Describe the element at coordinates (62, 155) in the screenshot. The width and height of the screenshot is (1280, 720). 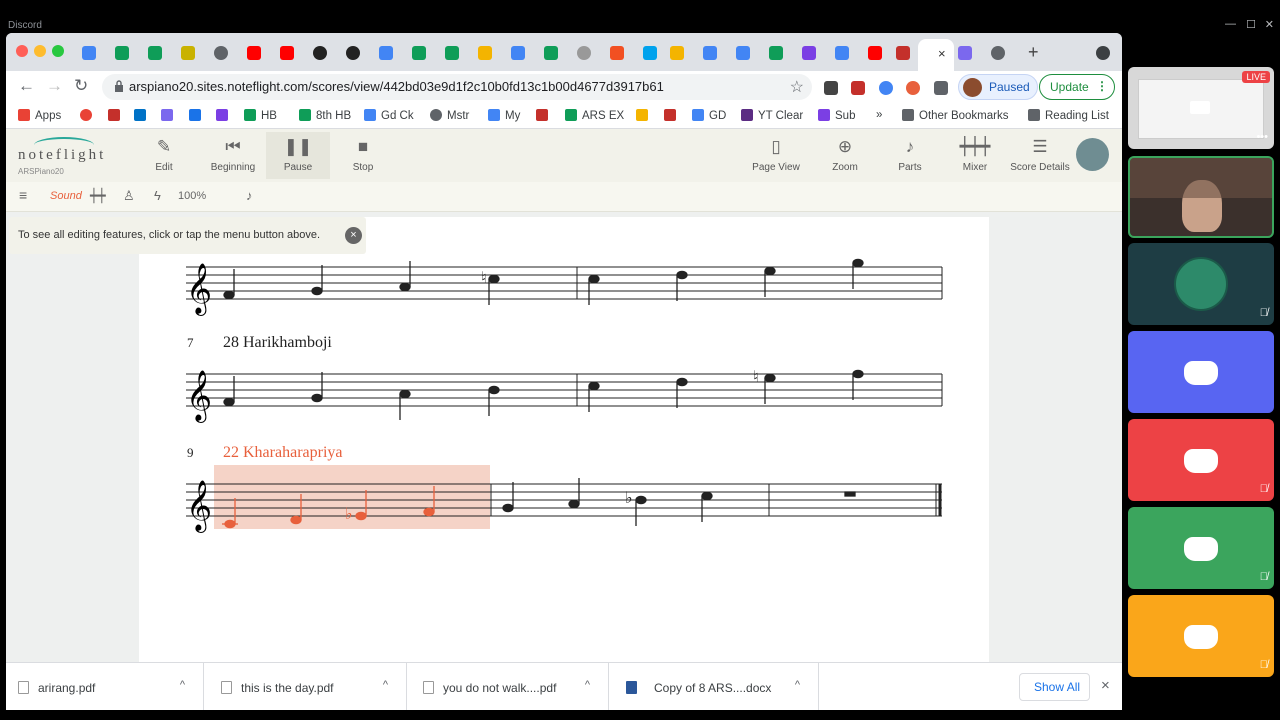
I see `noteflight-logo: noteflight` at that location.